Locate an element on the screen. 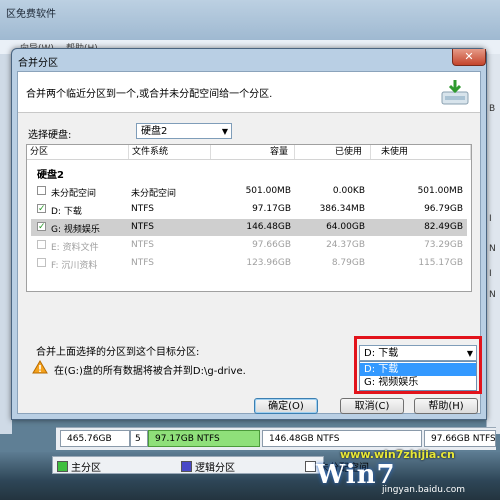 The width and height of the screenshot is (500, 500). table-row-selected: ✓ G: 视频娱乐 NTFS 146.48GB 64.00GB 82.49GB is located at coordinates (249, 227).